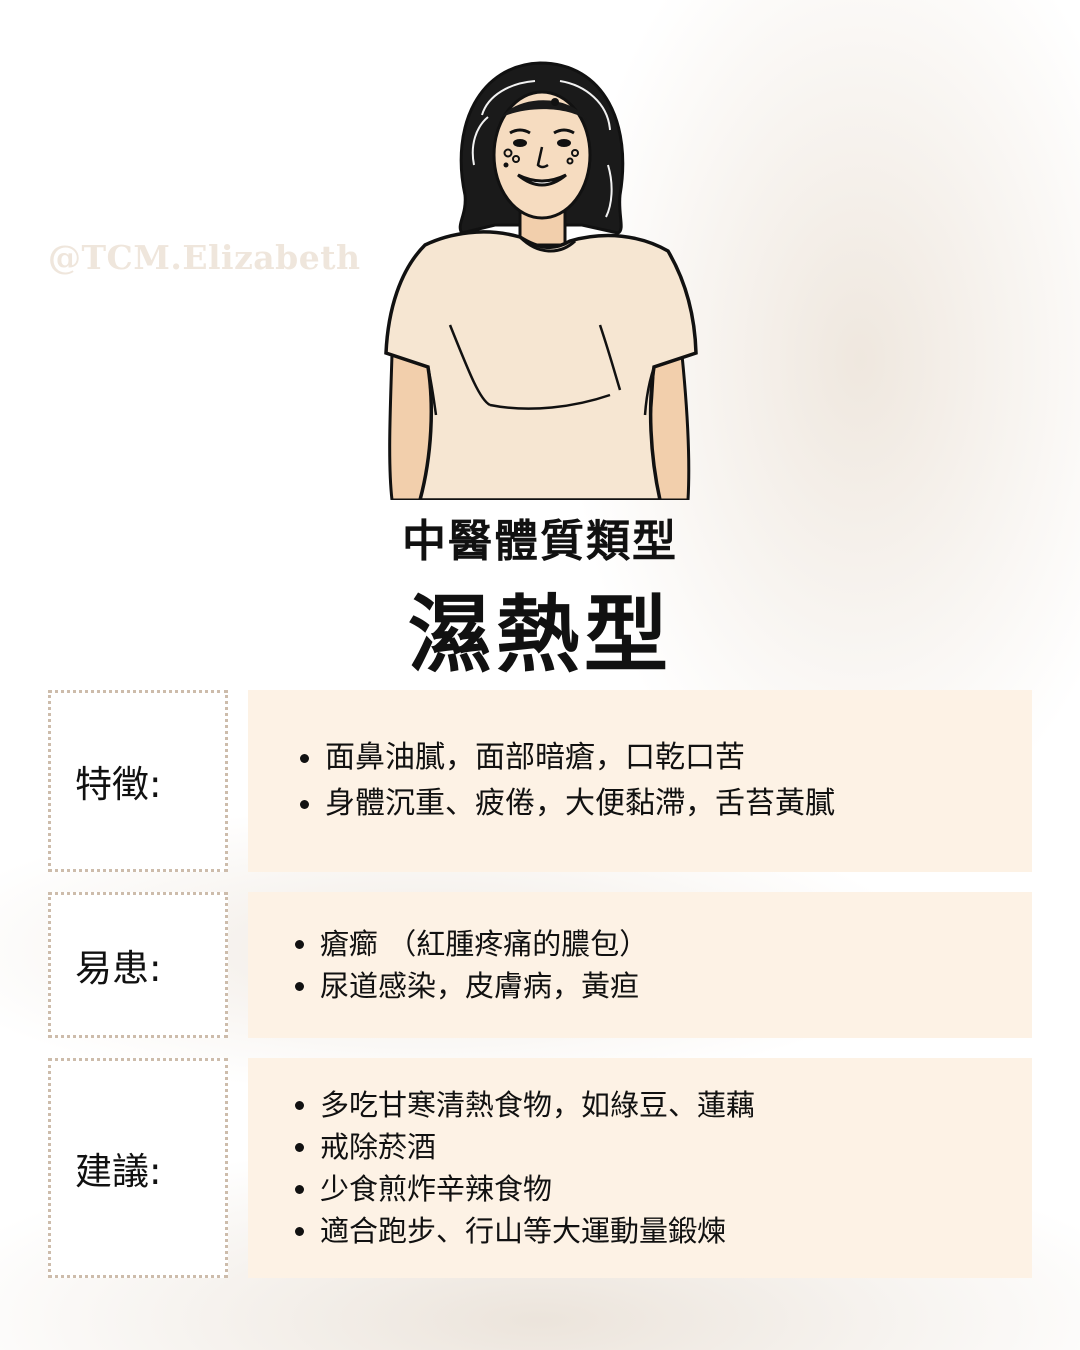  Describe the element at coordinates (118, 784) in the screenshot. I see `traits-label: 特徵:` at that location.